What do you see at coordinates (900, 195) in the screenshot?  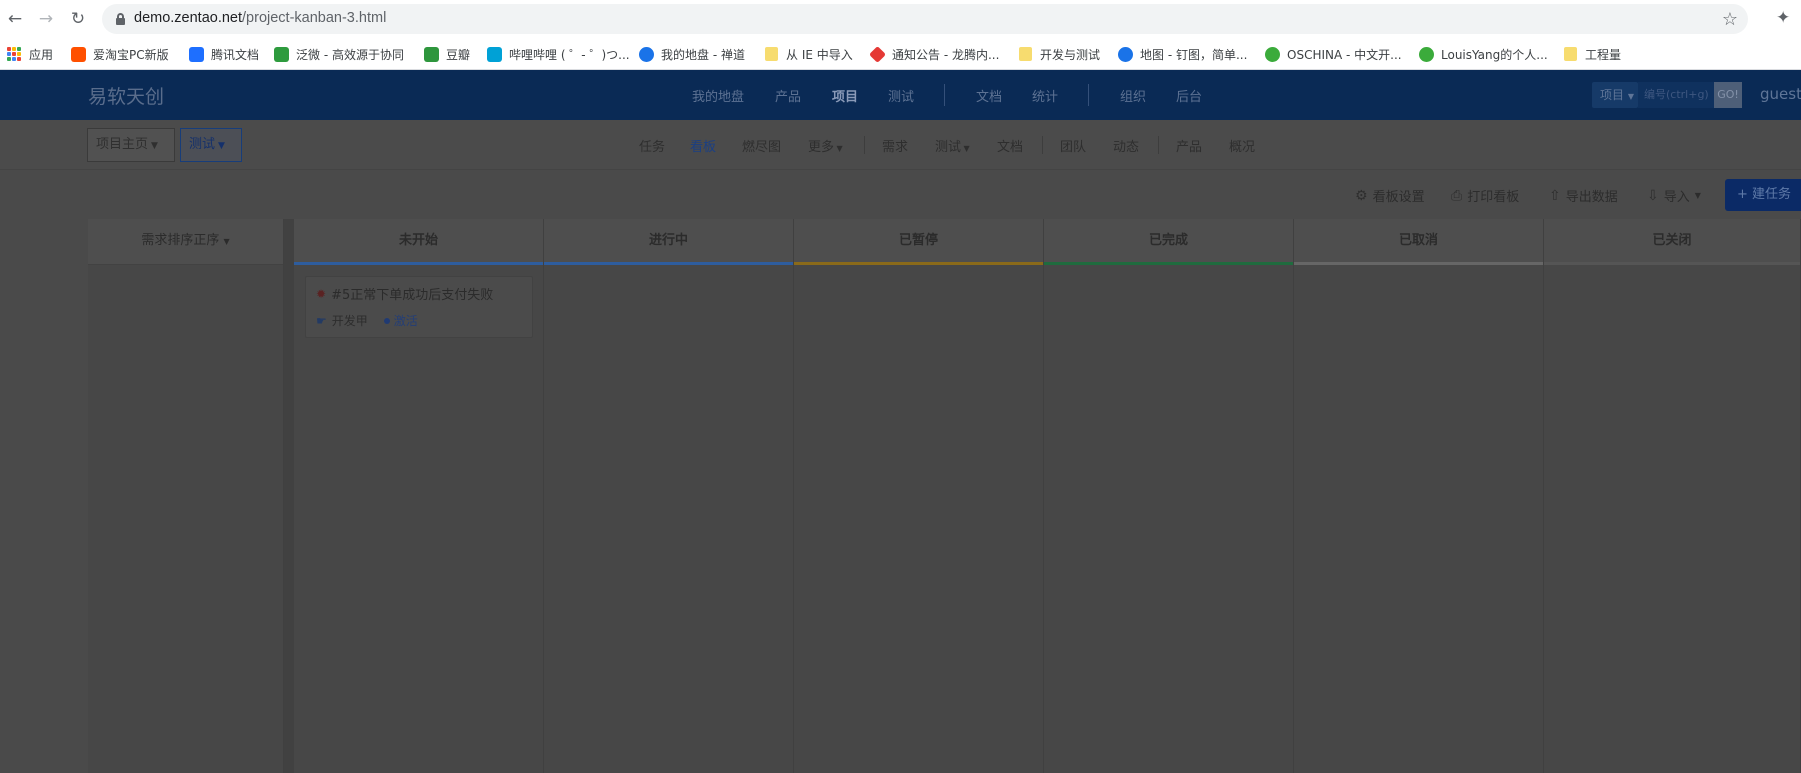 I see `kanban-toolbar: ⚙ 看板设置 ⎙ 打印看板 ⇧ 导出数据 ⇩ 导入 ▼ + 建任务` at bounding box center [900, 195].